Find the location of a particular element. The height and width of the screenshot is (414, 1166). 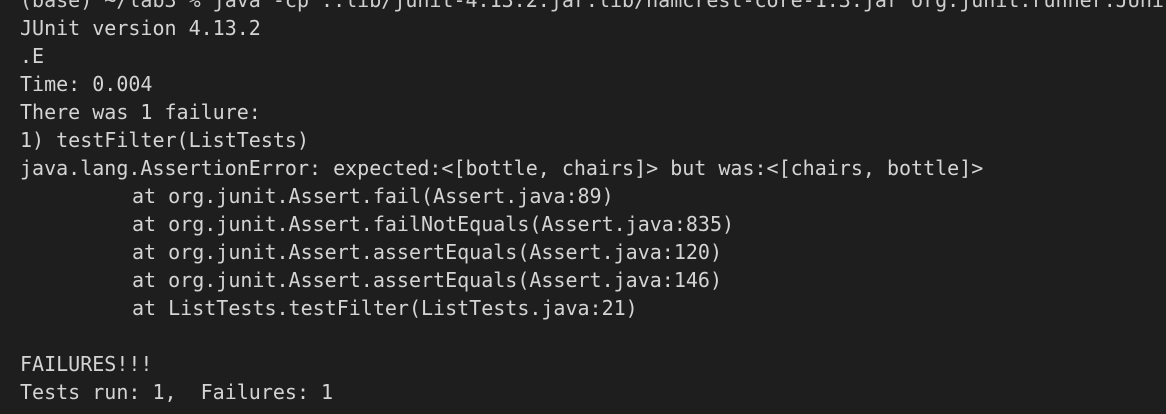

test-summary-line: Tests run: 1, Failures: 1 is located at coordinates (177, 392).